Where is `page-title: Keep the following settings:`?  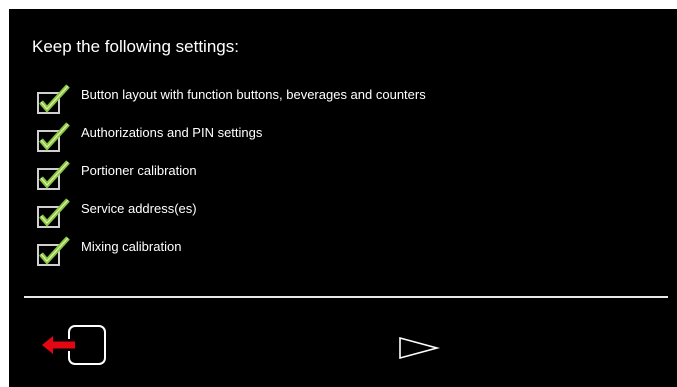 page-title: Keep the following settings: is located at coordinates (135, 46).